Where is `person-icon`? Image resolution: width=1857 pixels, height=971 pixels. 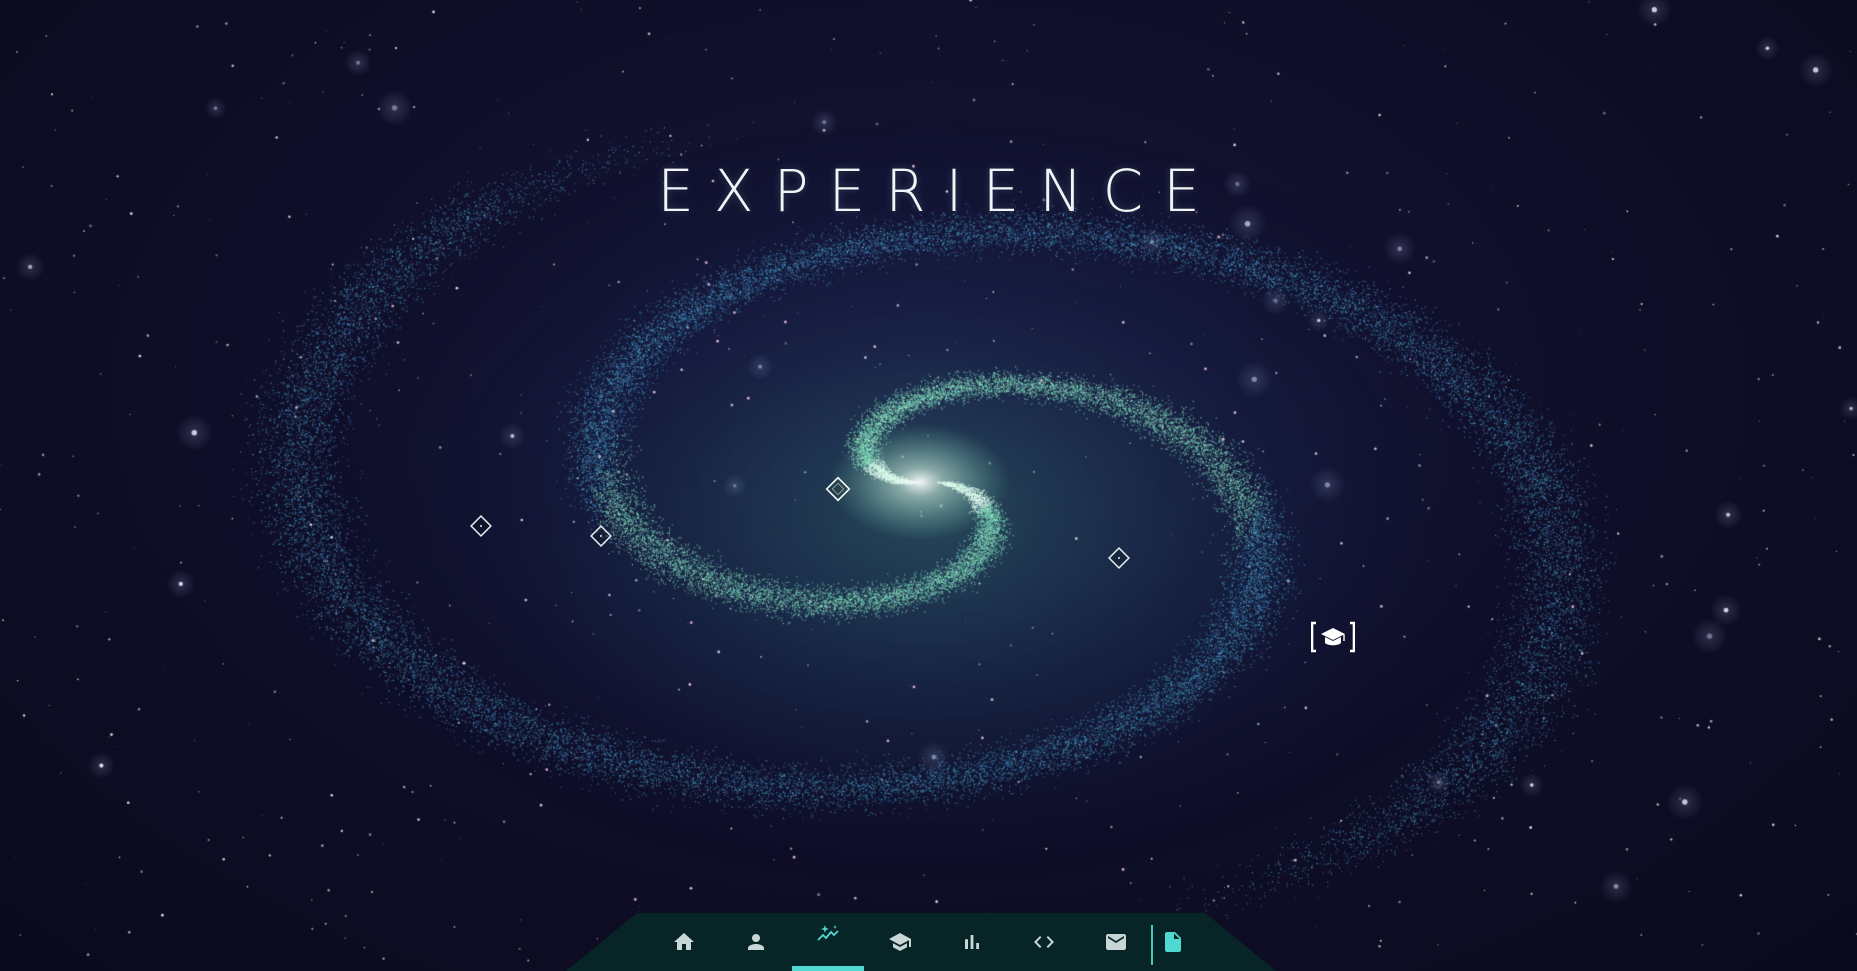 person-icon is located at coordinates (756, 942).